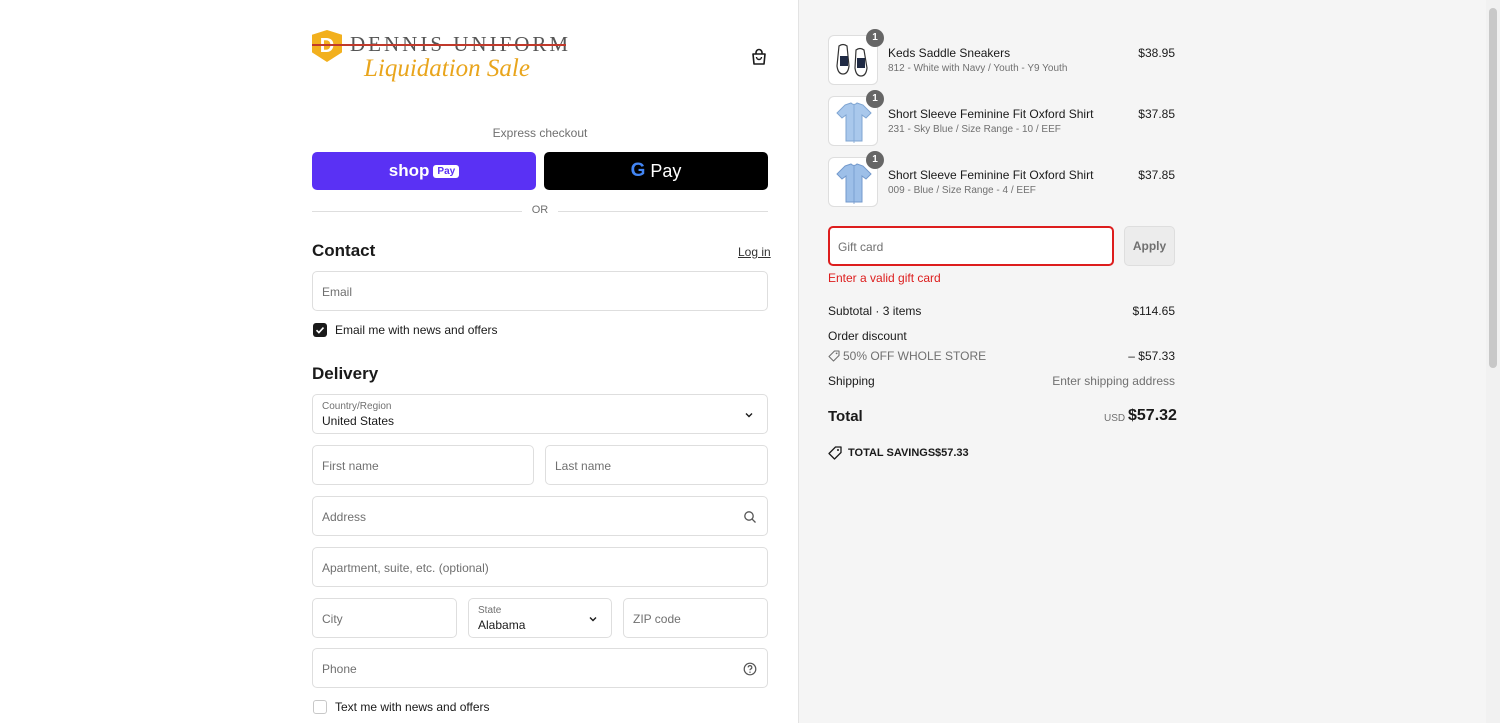 Image resolution: width=1500 pixels, height=723 pixels. What do you see at coordinates (344, 250) in the screenshot?
I see `contact-heading: Contact` at bounding box center [344, 250].